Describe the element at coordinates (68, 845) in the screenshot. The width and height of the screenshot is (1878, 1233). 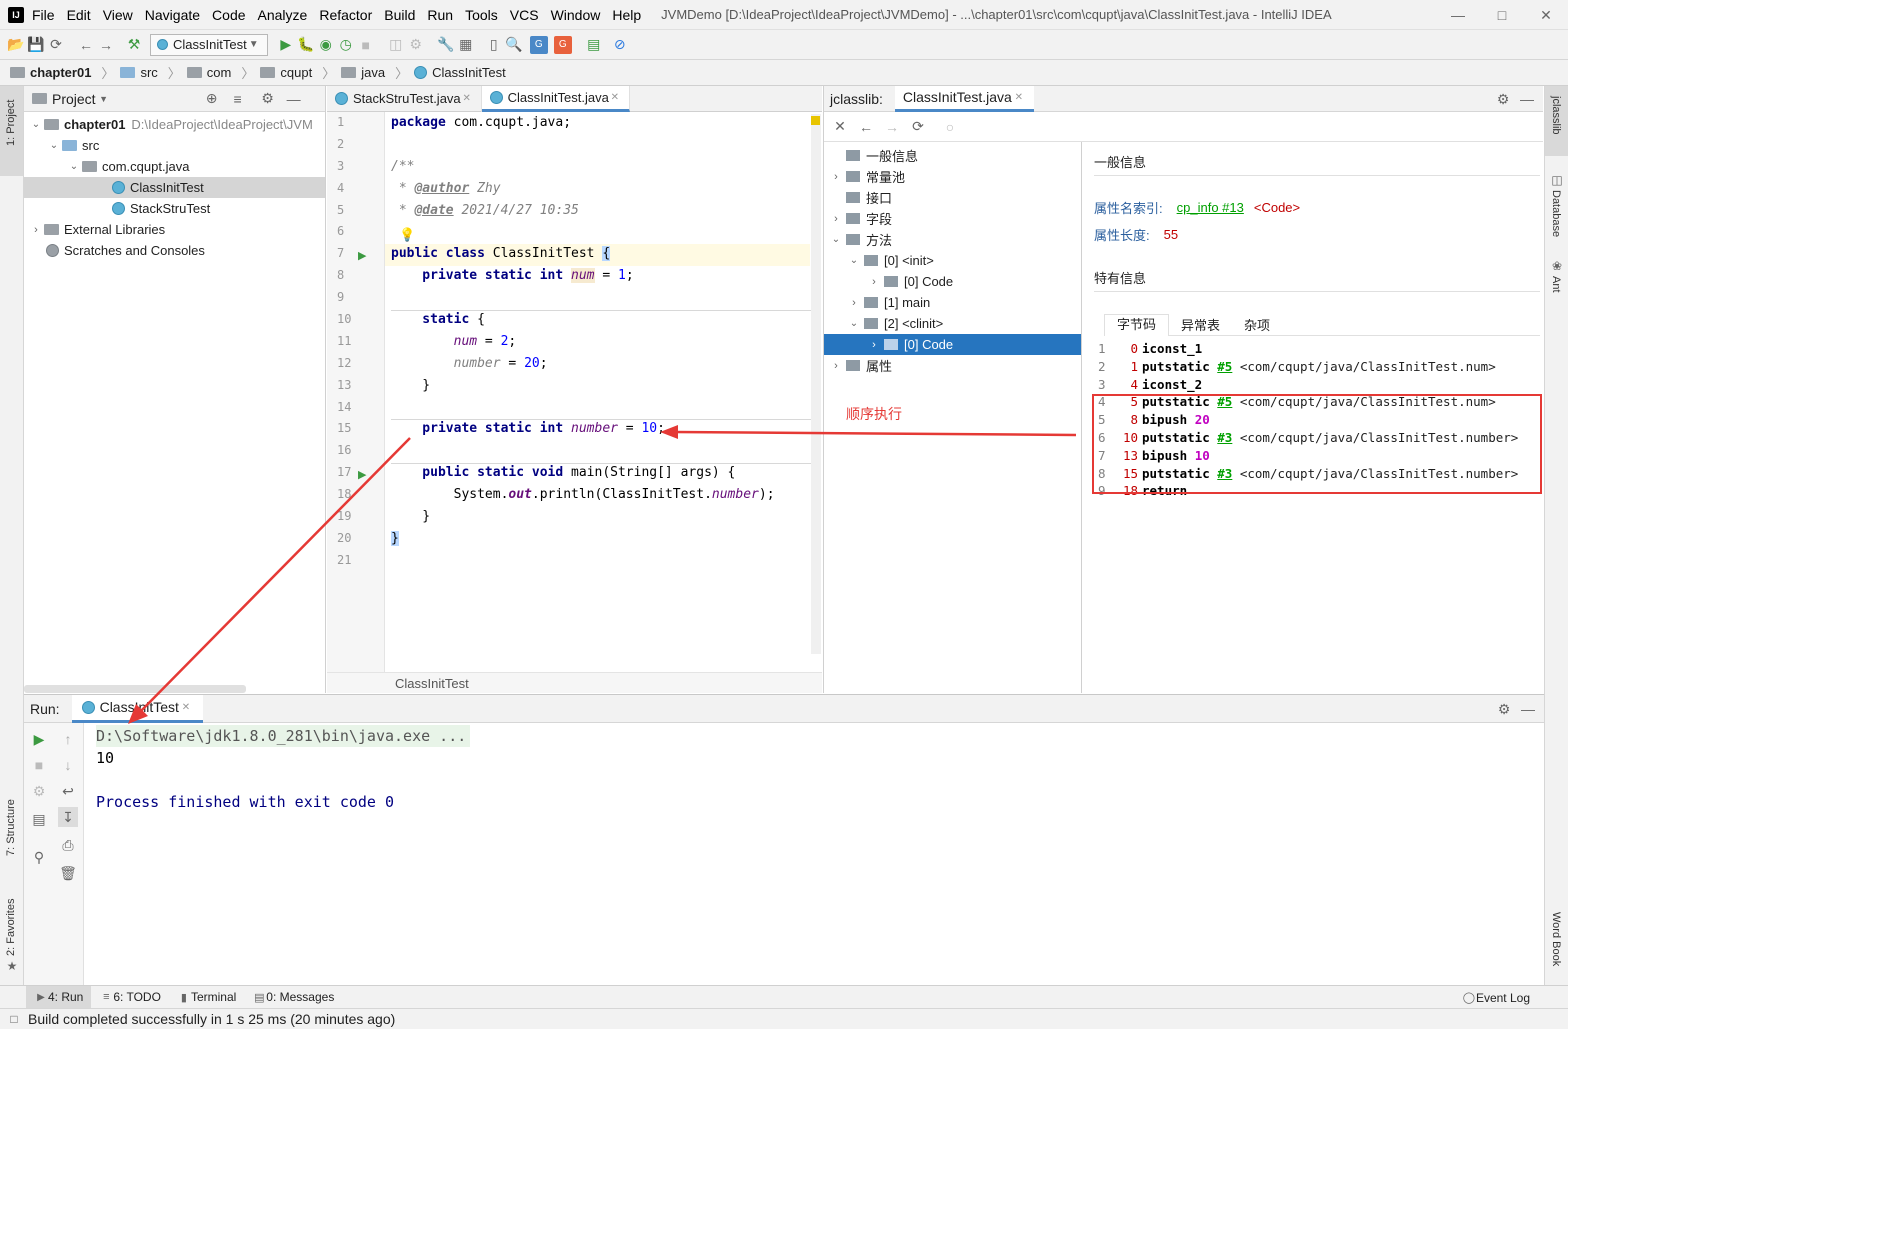
I see `print-icon: ⎙` at that location.